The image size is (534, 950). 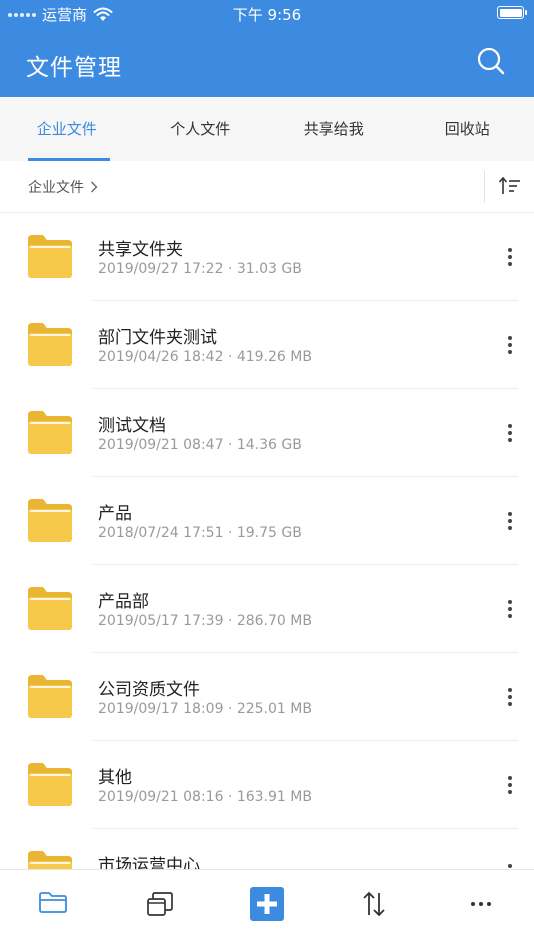 I want to click on breadcrumb-bar: 企业文件, so click(x=267, y=187).